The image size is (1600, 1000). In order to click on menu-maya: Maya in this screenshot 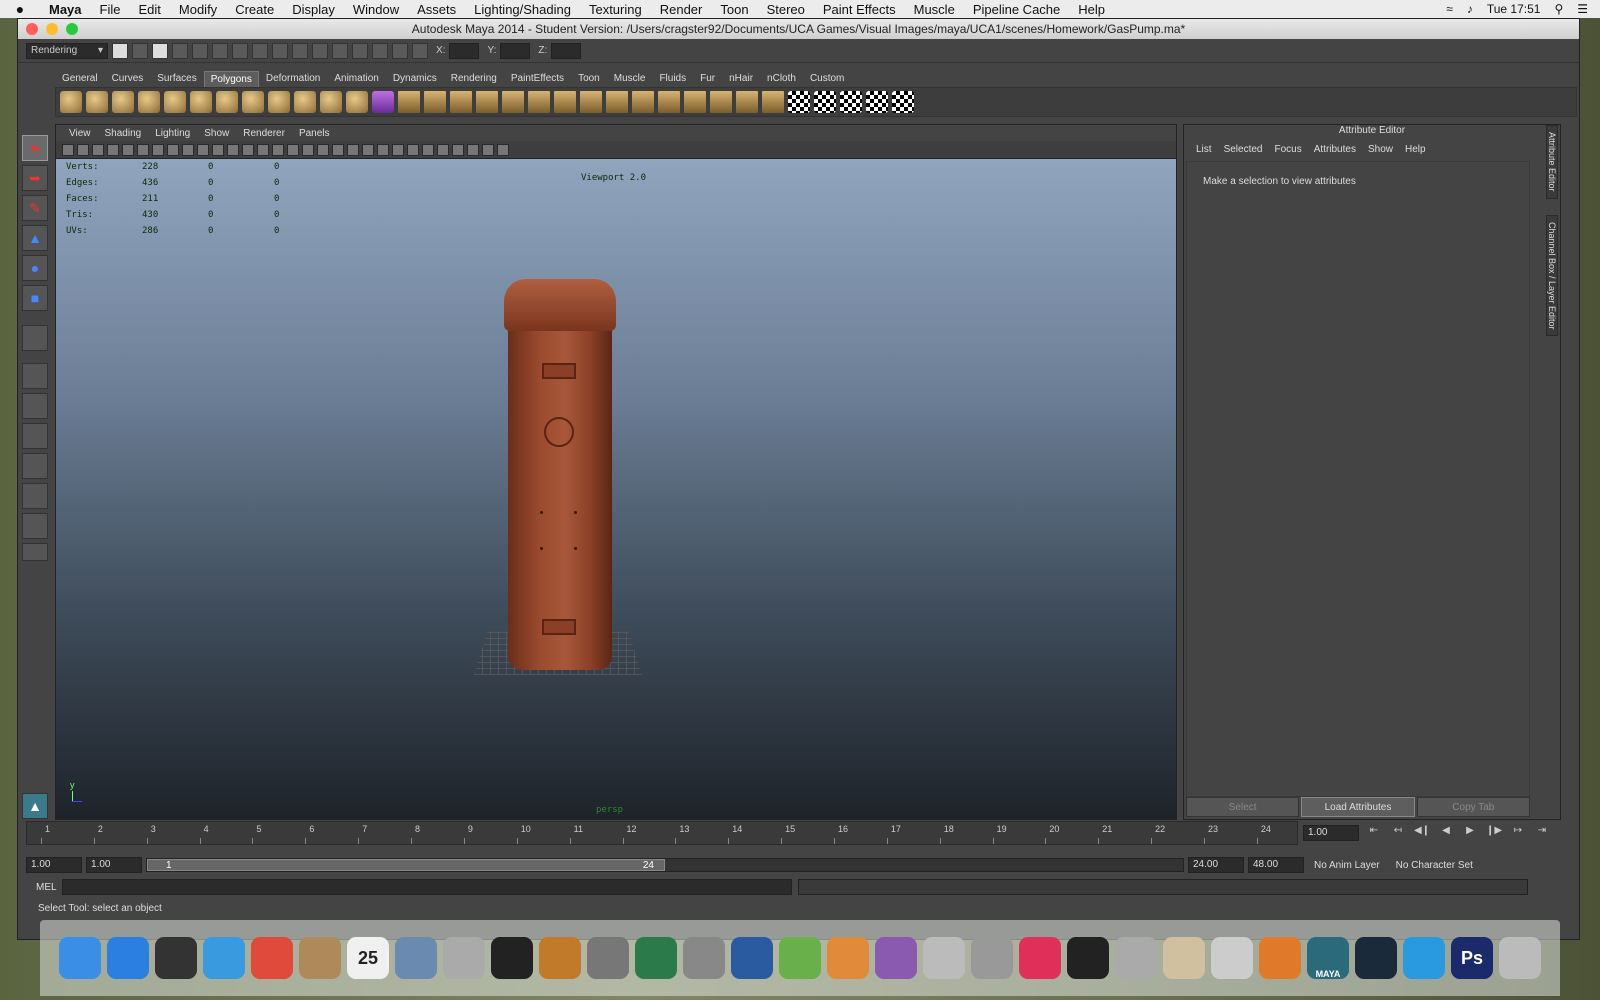, I will do `click(65, 9)`.